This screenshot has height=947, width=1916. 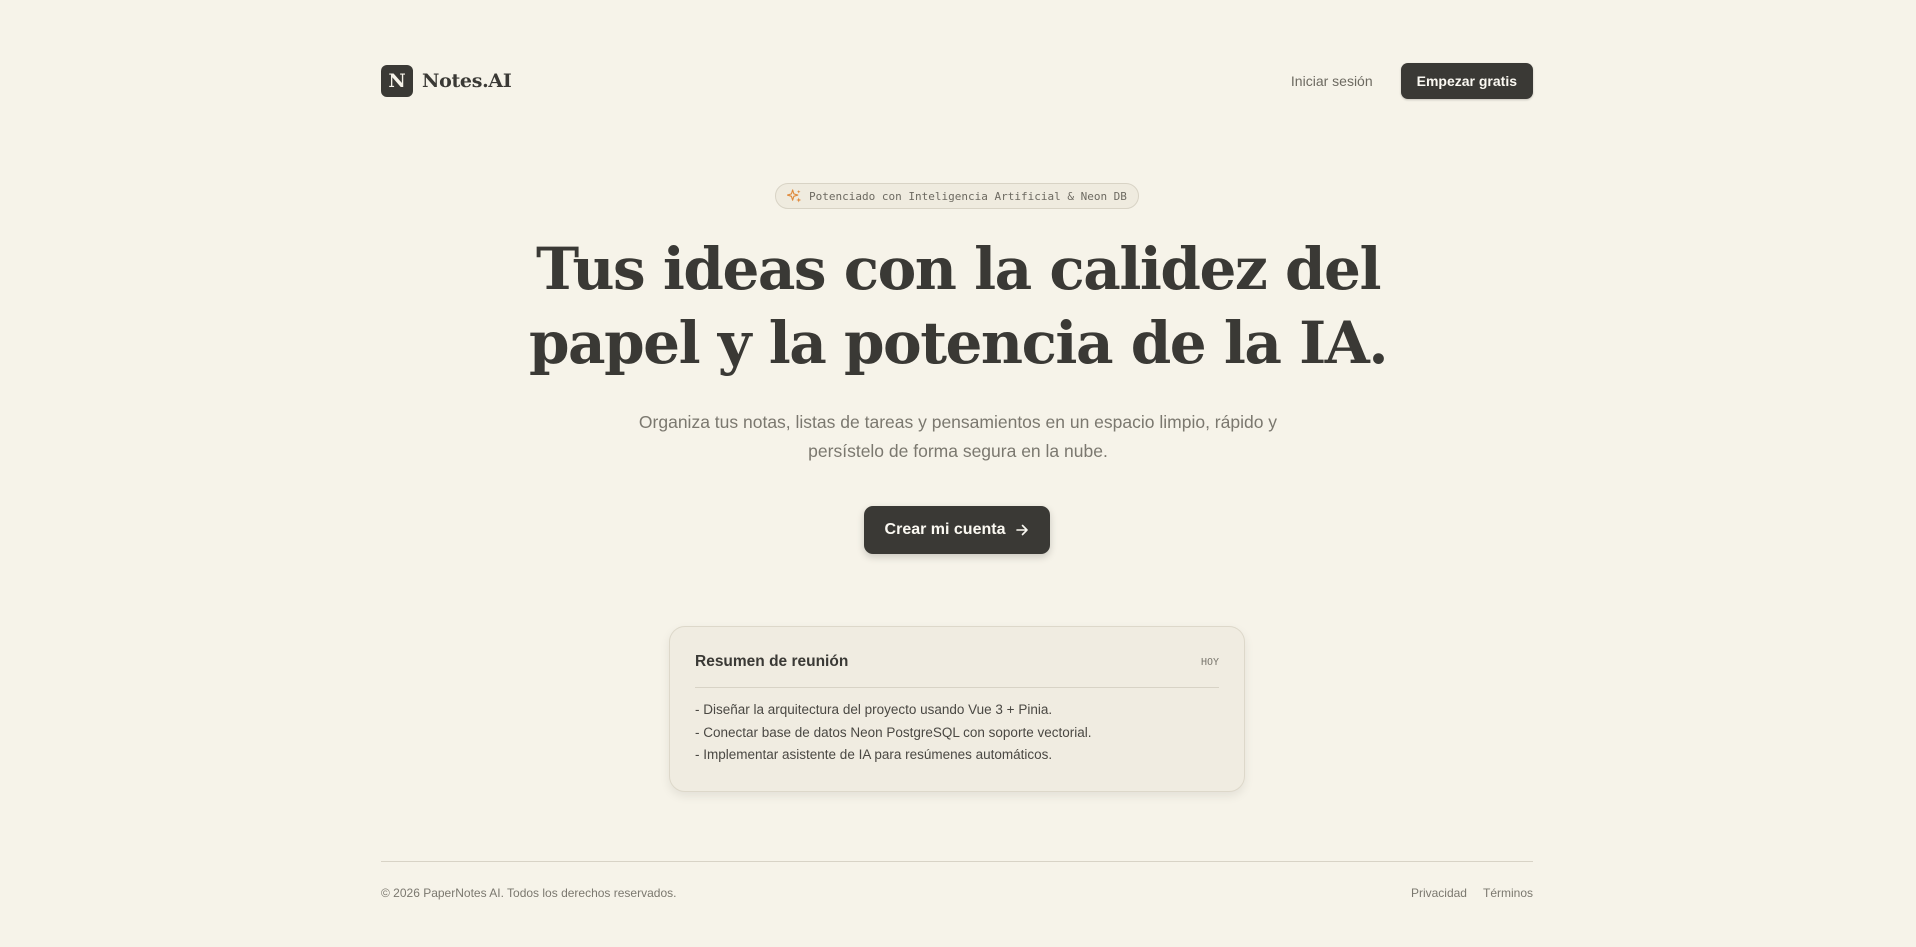 I want to click on card-header: Resumen de reunión HOY, so click(x=957, y=657).